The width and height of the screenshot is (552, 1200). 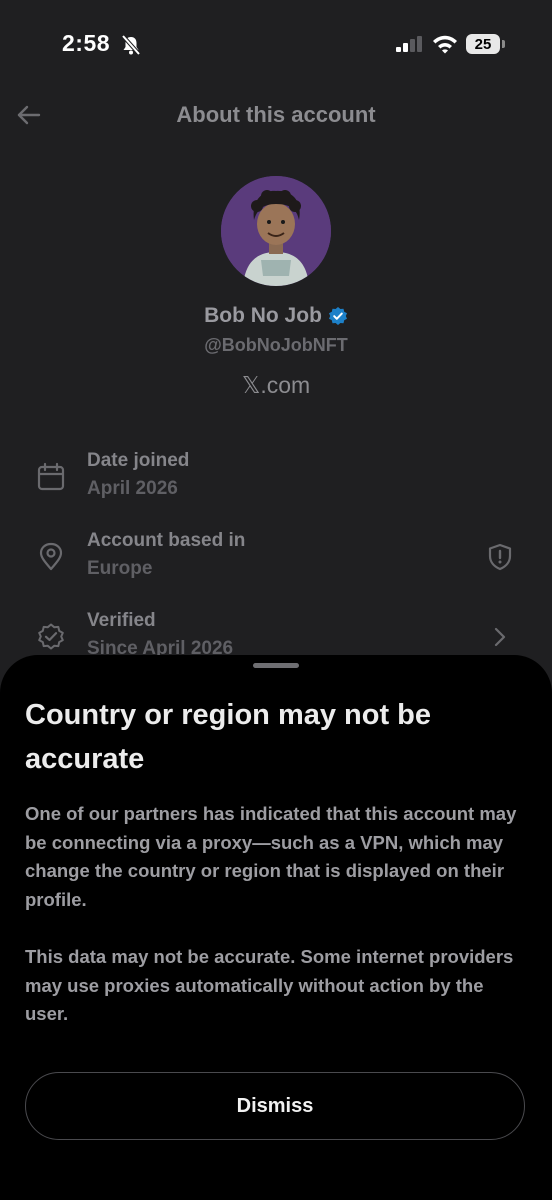 What do you see at coordinates (276, 345) in the screenshot?
I see `profile-handle: @BobNoJobNFT` at bounding box center [276, 345].